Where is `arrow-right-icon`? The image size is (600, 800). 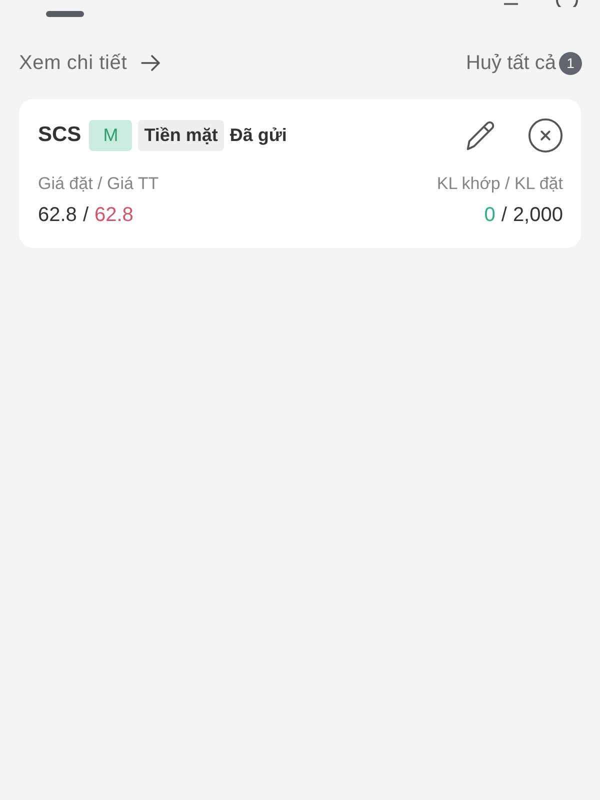 arrow-right-icon is located at coordinates (151, 63).